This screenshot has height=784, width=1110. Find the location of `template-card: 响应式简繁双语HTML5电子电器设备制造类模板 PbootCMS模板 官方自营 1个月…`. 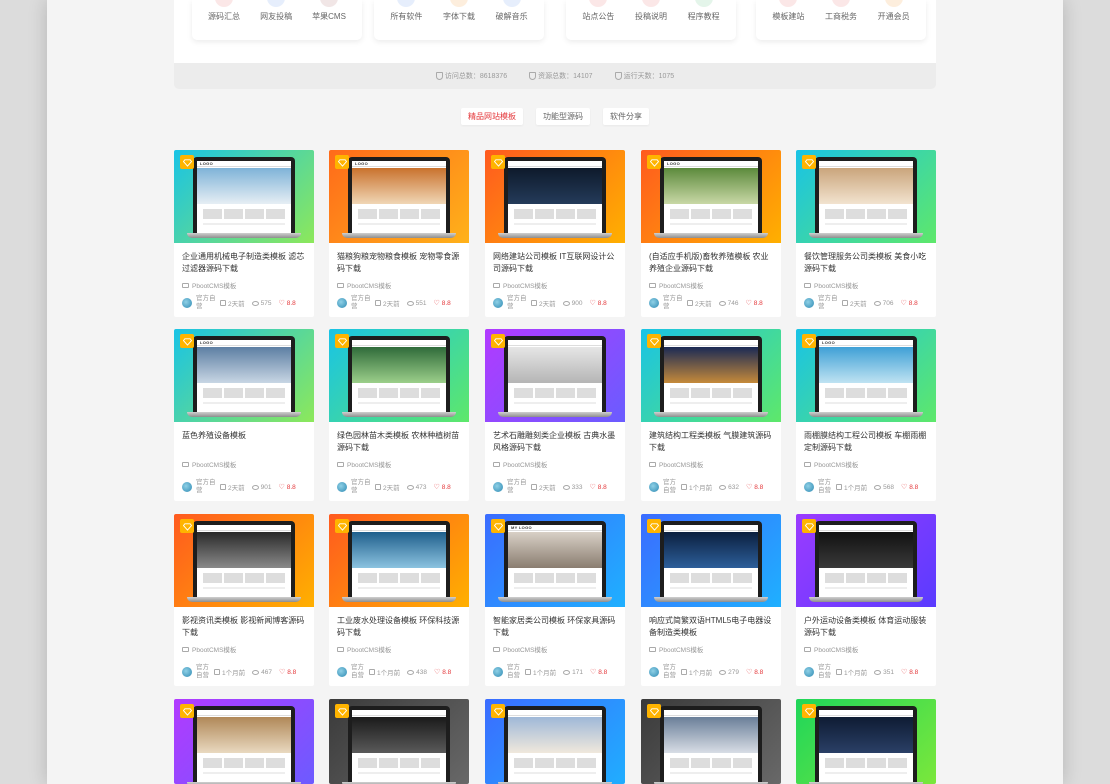

template-card: 响应式简繁双语HTML5电子电器设备制造类模板 PbootCMS模板 官方自营 1个月… is located at coordinates (711, 600).